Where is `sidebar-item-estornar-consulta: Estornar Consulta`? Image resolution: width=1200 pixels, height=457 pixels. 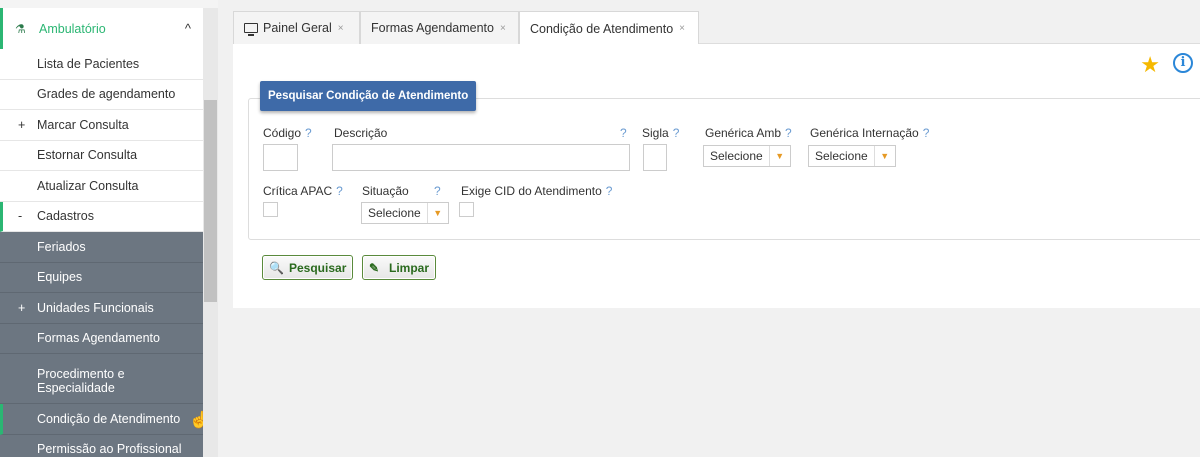 sidebar-item-estornar-consulta: Estornar Consulta is located at coordinates (101, 155).